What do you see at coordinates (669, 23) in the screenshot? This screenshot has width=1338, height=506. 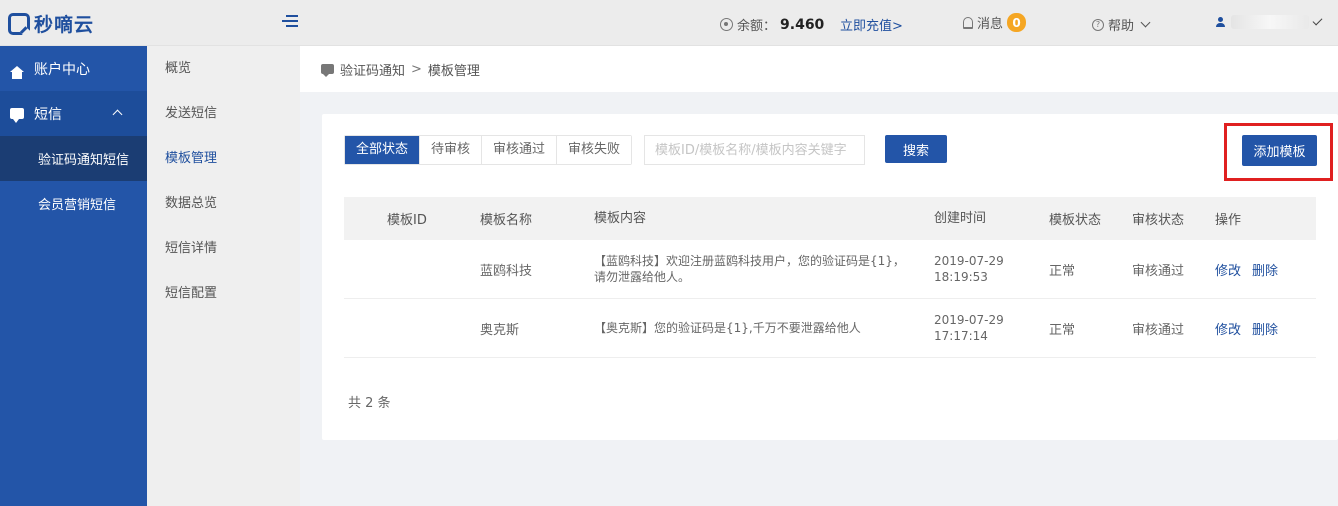 I see `top-bar: 秒嘀云 余额： 9.460 立即充值> 消息 0 ? 帮助` at bounding box center [669, 23].